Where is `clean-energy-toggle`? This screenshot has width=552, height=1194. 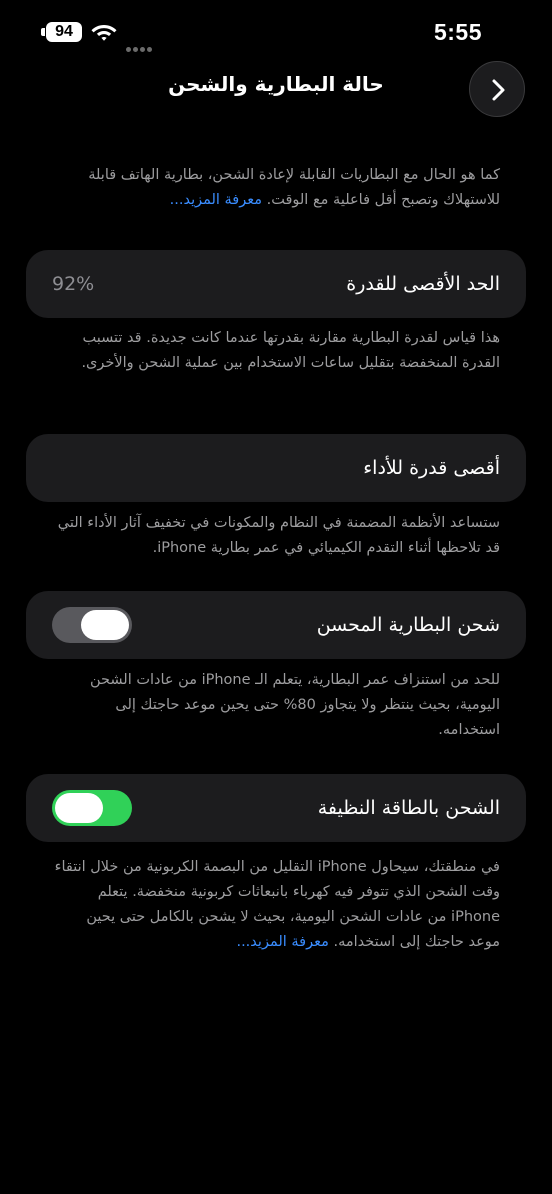 clean-energy-toggle is located at coordinates (92, 808).